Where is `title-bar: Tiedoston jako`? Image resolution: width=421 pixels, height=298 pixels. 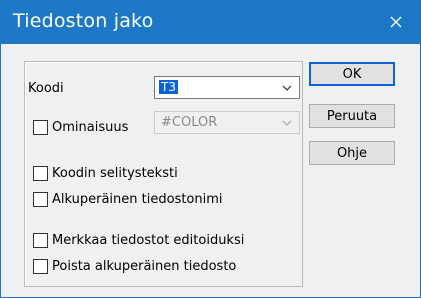 title-bar: Tiedoston jako is located at coordinates (210, 22).